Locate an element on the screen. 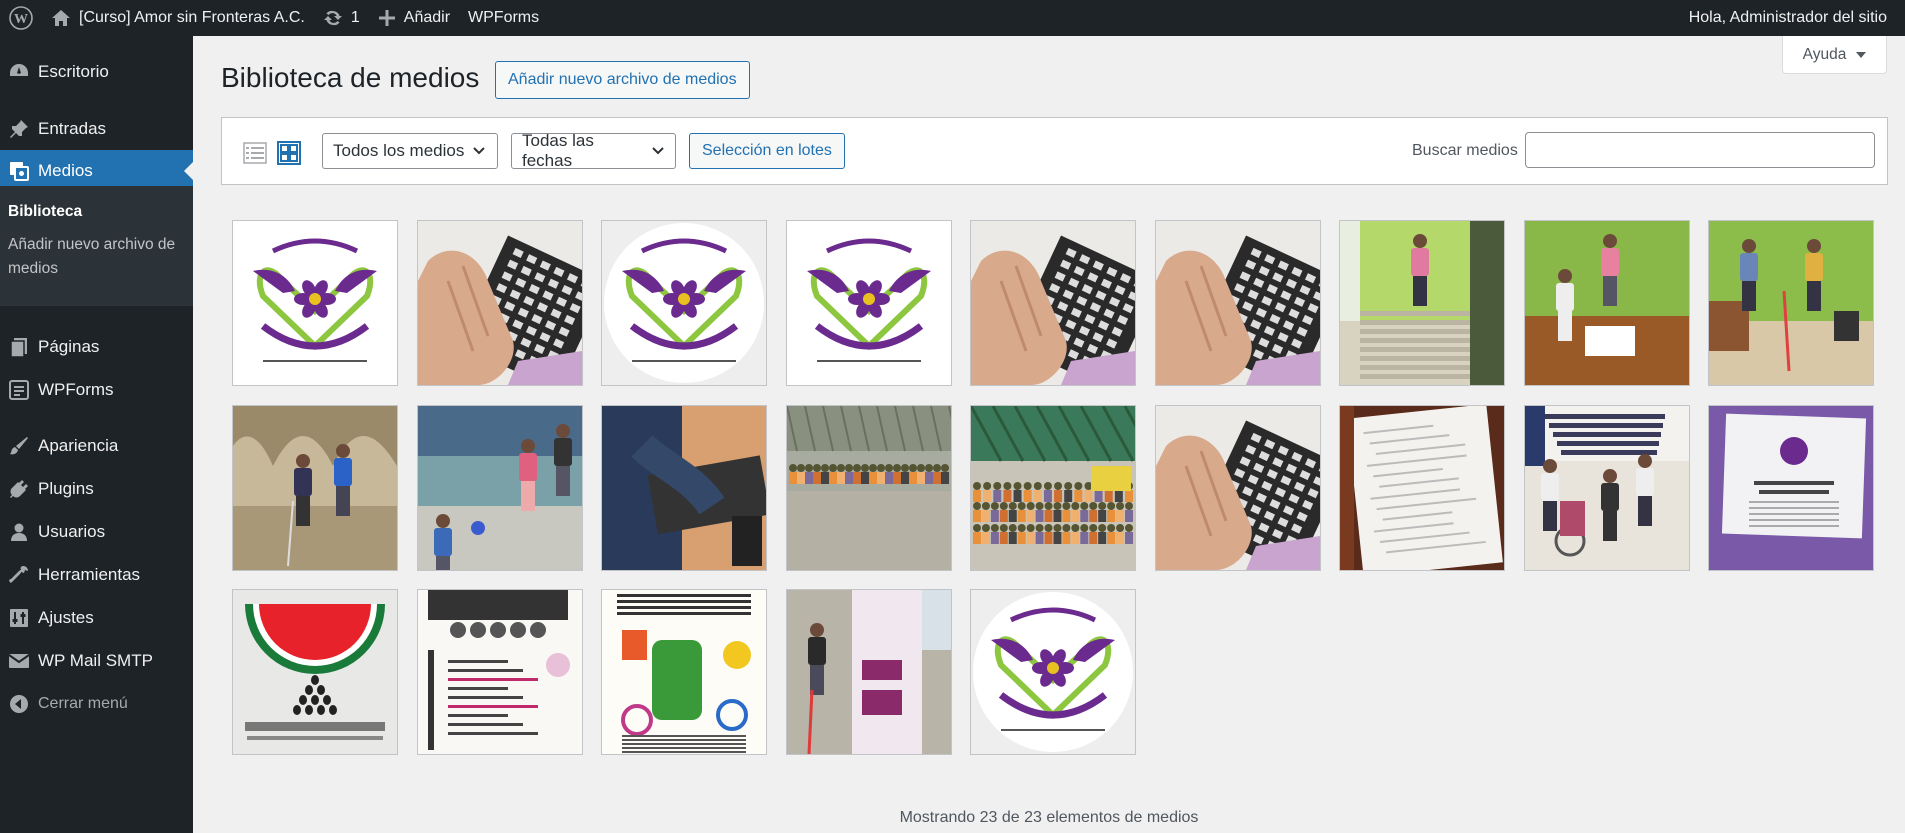 The image size is (1905, 833). sidebar-item-label: Páginas is located at coordinates (69, 346).